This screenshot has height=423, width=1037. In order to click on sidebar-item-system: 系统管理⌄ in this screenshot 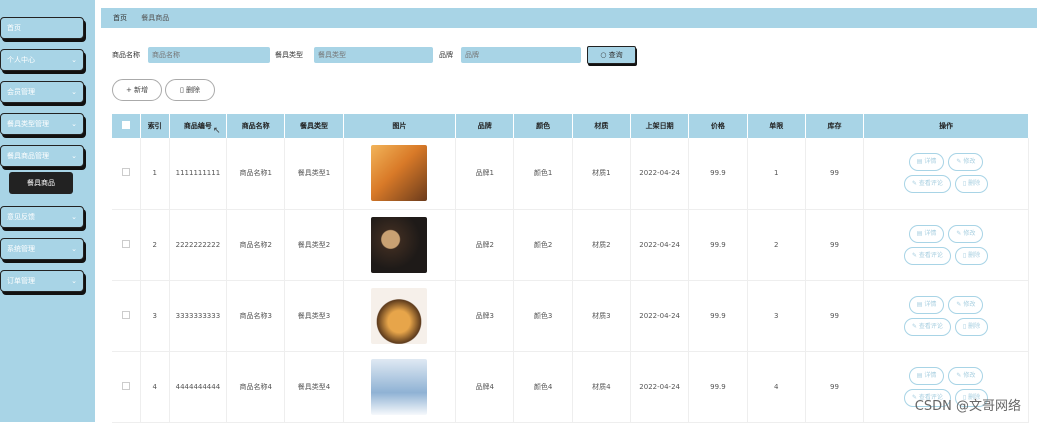, I will do `click(42, 249)`.